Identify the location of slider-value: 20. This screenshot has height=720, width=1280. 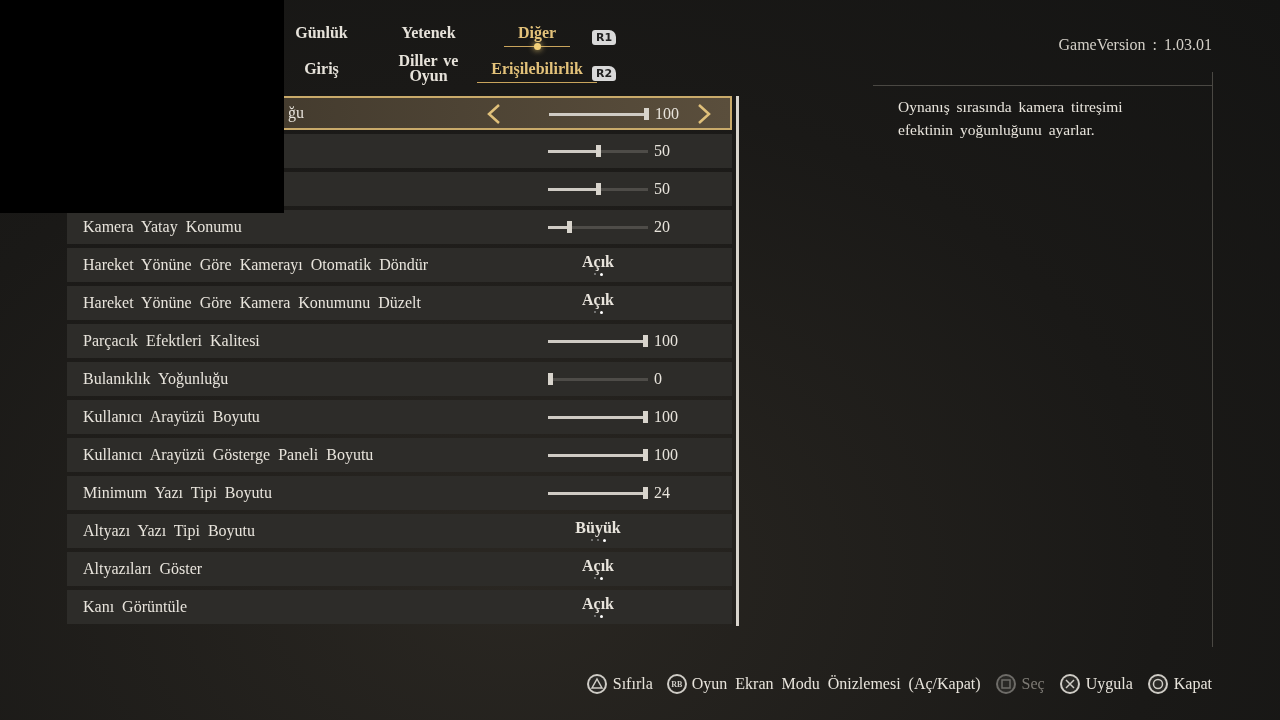
(662, 227).